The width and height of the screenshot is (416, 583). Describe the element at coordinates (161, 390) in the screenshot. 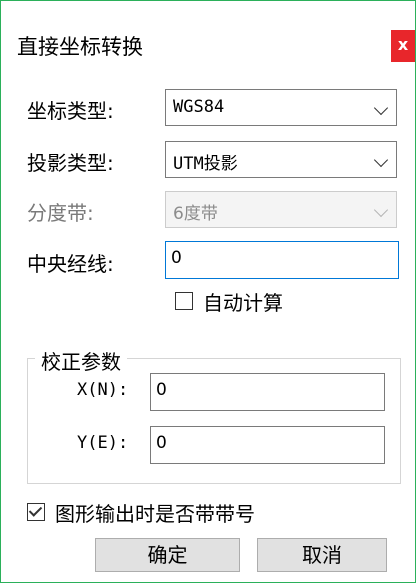

I see `x-n-value: 0` at that location.